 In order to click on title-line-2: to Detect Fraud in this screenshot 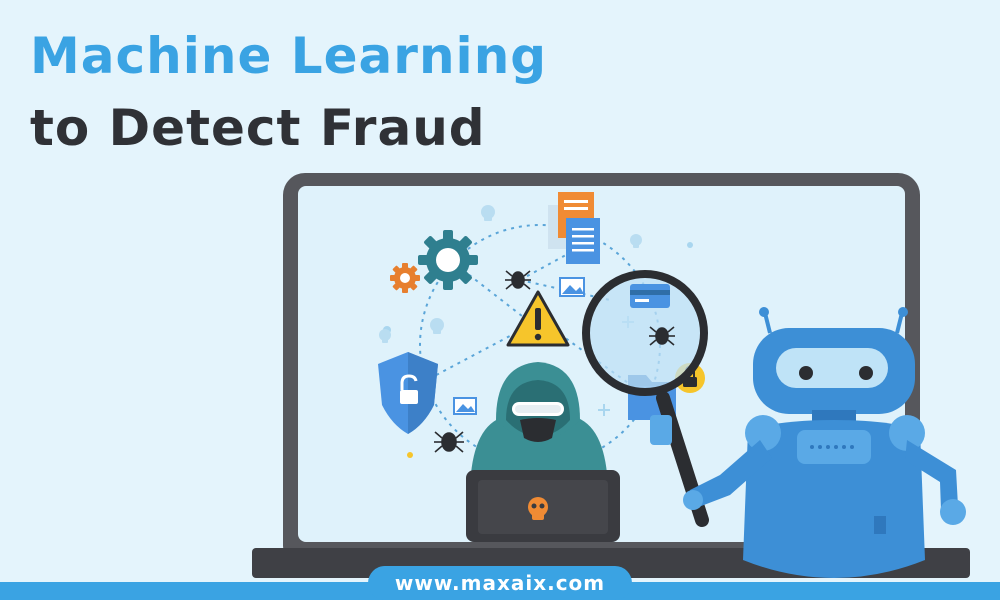, I will do `click(258, 128)`.